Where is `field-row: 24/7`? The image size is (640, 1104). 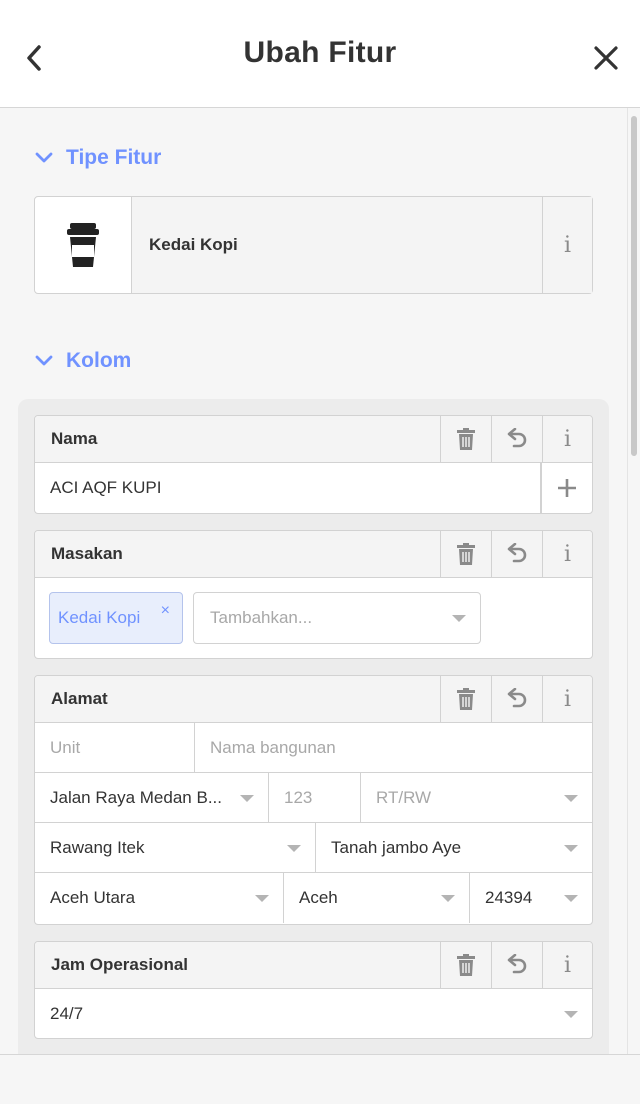
field-row: 24/7 is located at coordinates (313, 1013).